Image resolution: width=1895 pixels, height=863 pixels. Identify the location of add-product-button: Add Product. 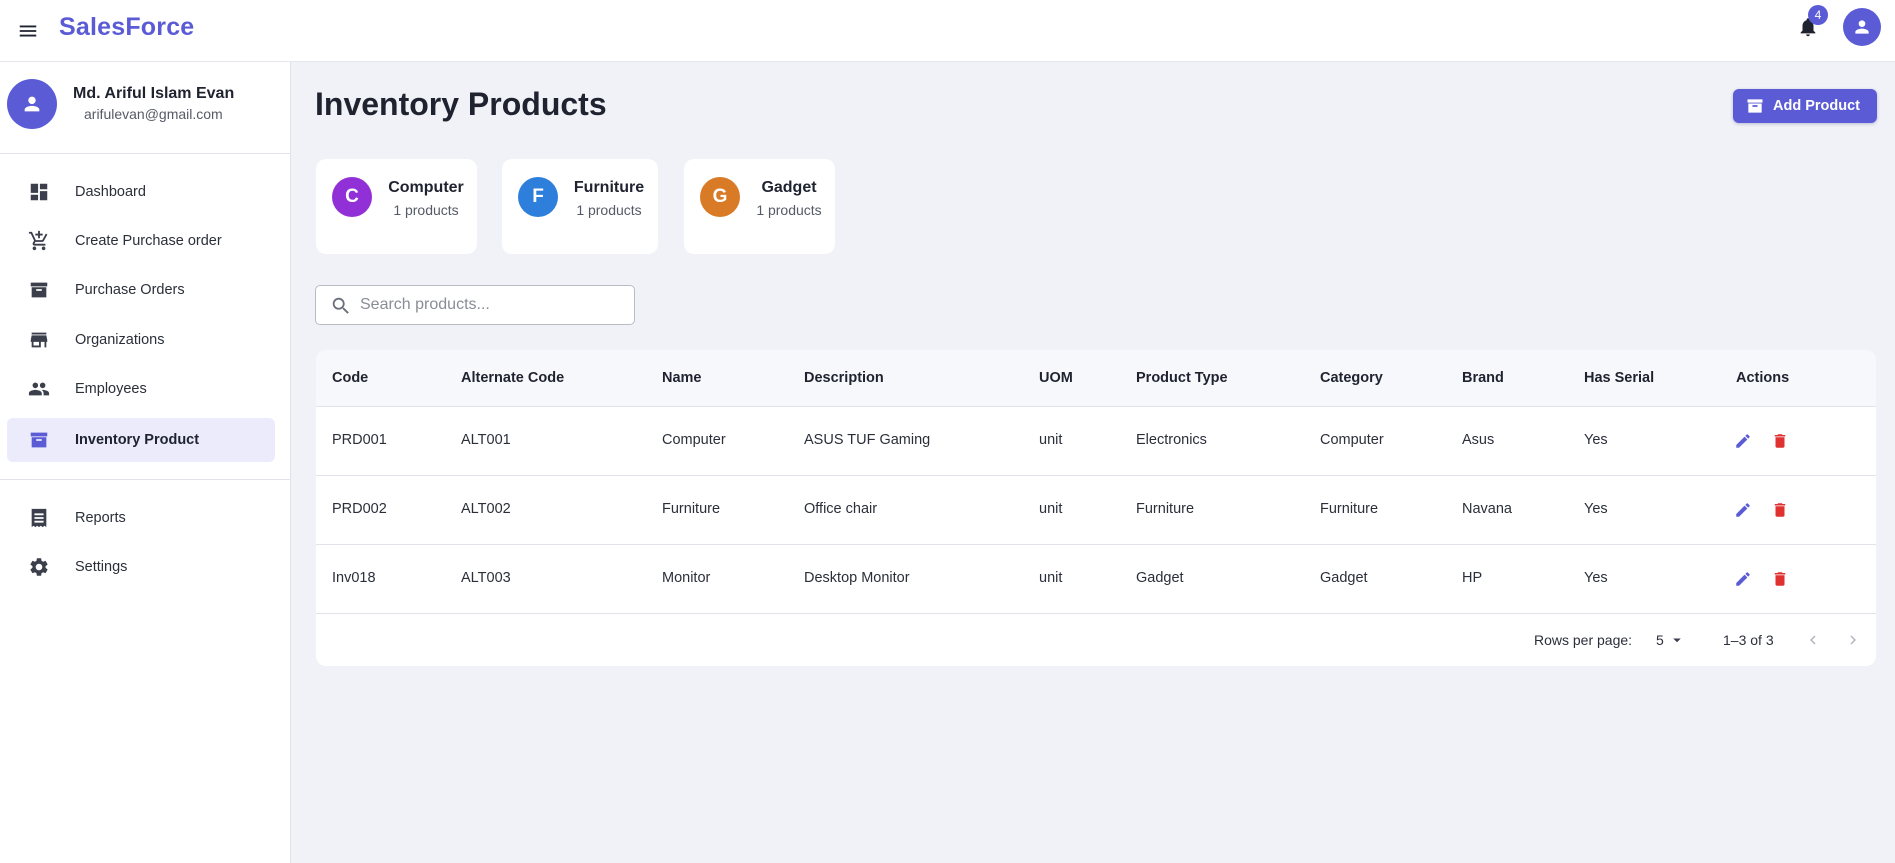
(1805, 106).